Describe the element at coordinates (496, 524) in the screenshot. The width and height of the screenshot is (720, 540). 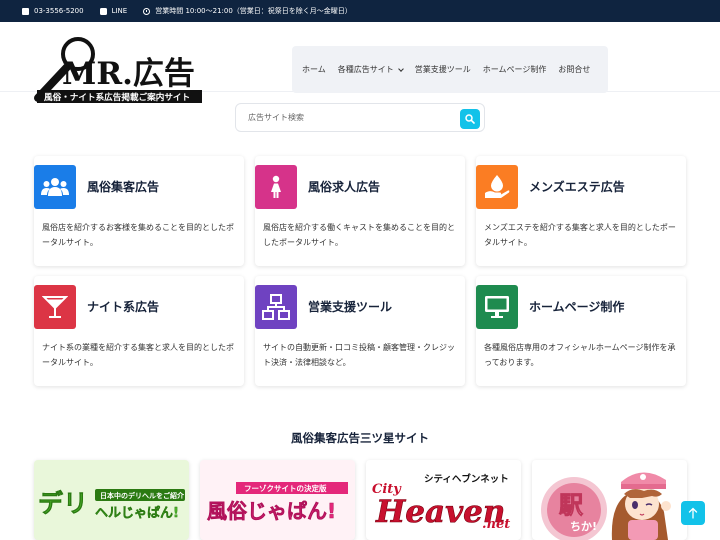
I see `heaven-logo-net: .net` at that location.